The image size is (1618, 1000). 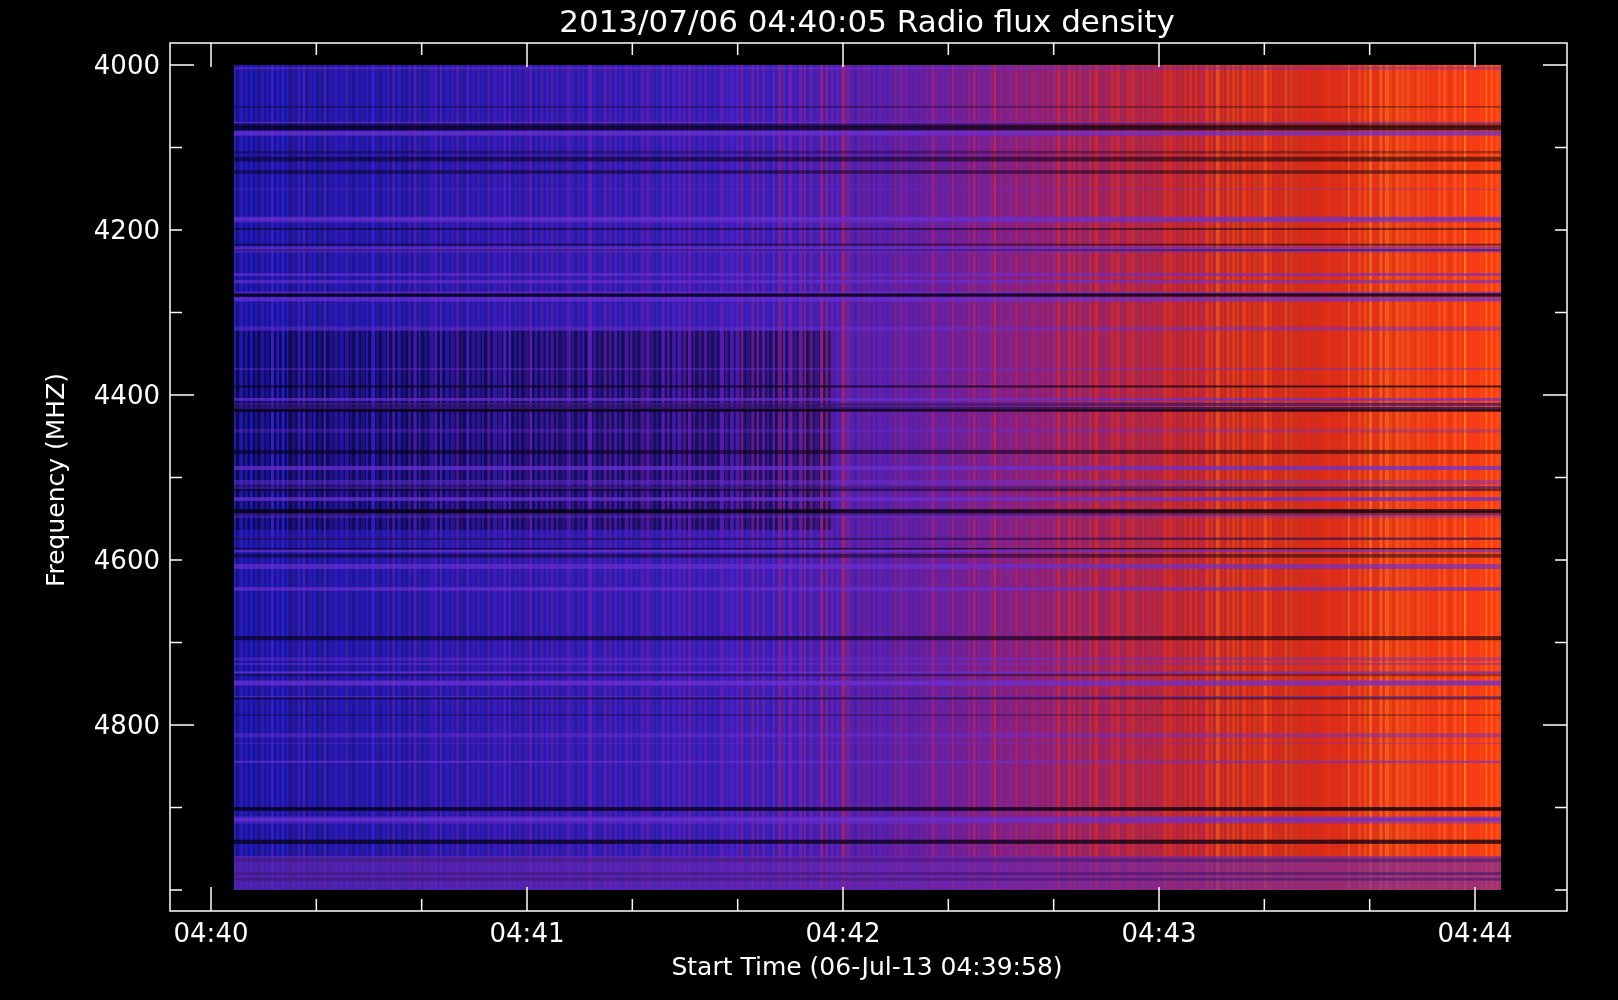 What do you see at coordinates (867, 21) in the screenshot?
I see `chart-title: 2013/07/06 04:40:05 Radio flux density` at bounding box center [867, 21].